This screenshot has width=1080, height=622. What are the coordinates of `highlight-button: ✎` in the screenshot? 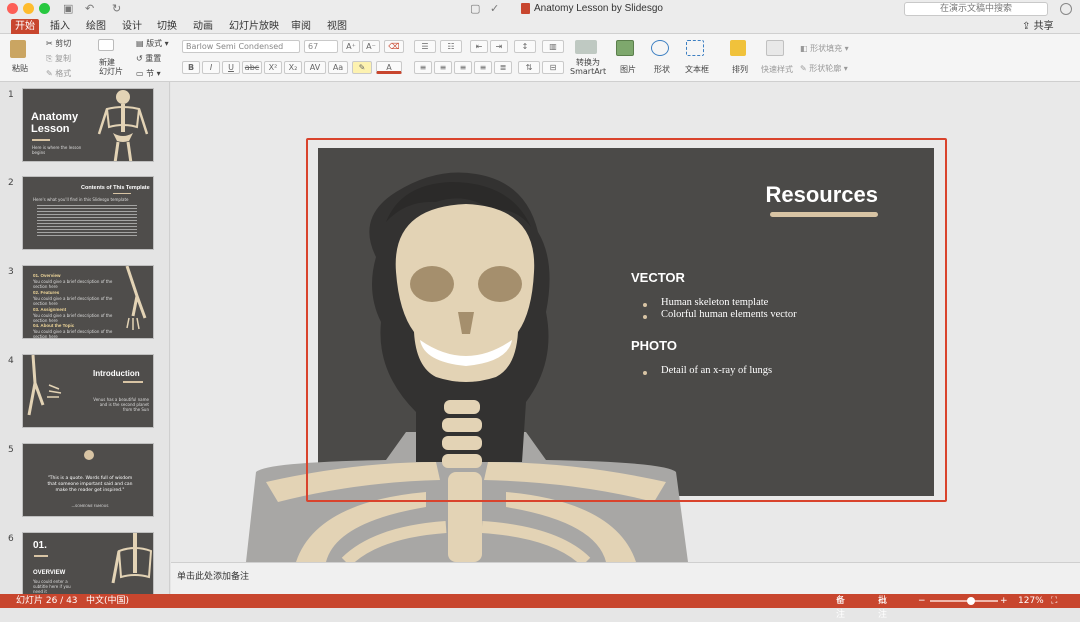 It's located at (362, 67).